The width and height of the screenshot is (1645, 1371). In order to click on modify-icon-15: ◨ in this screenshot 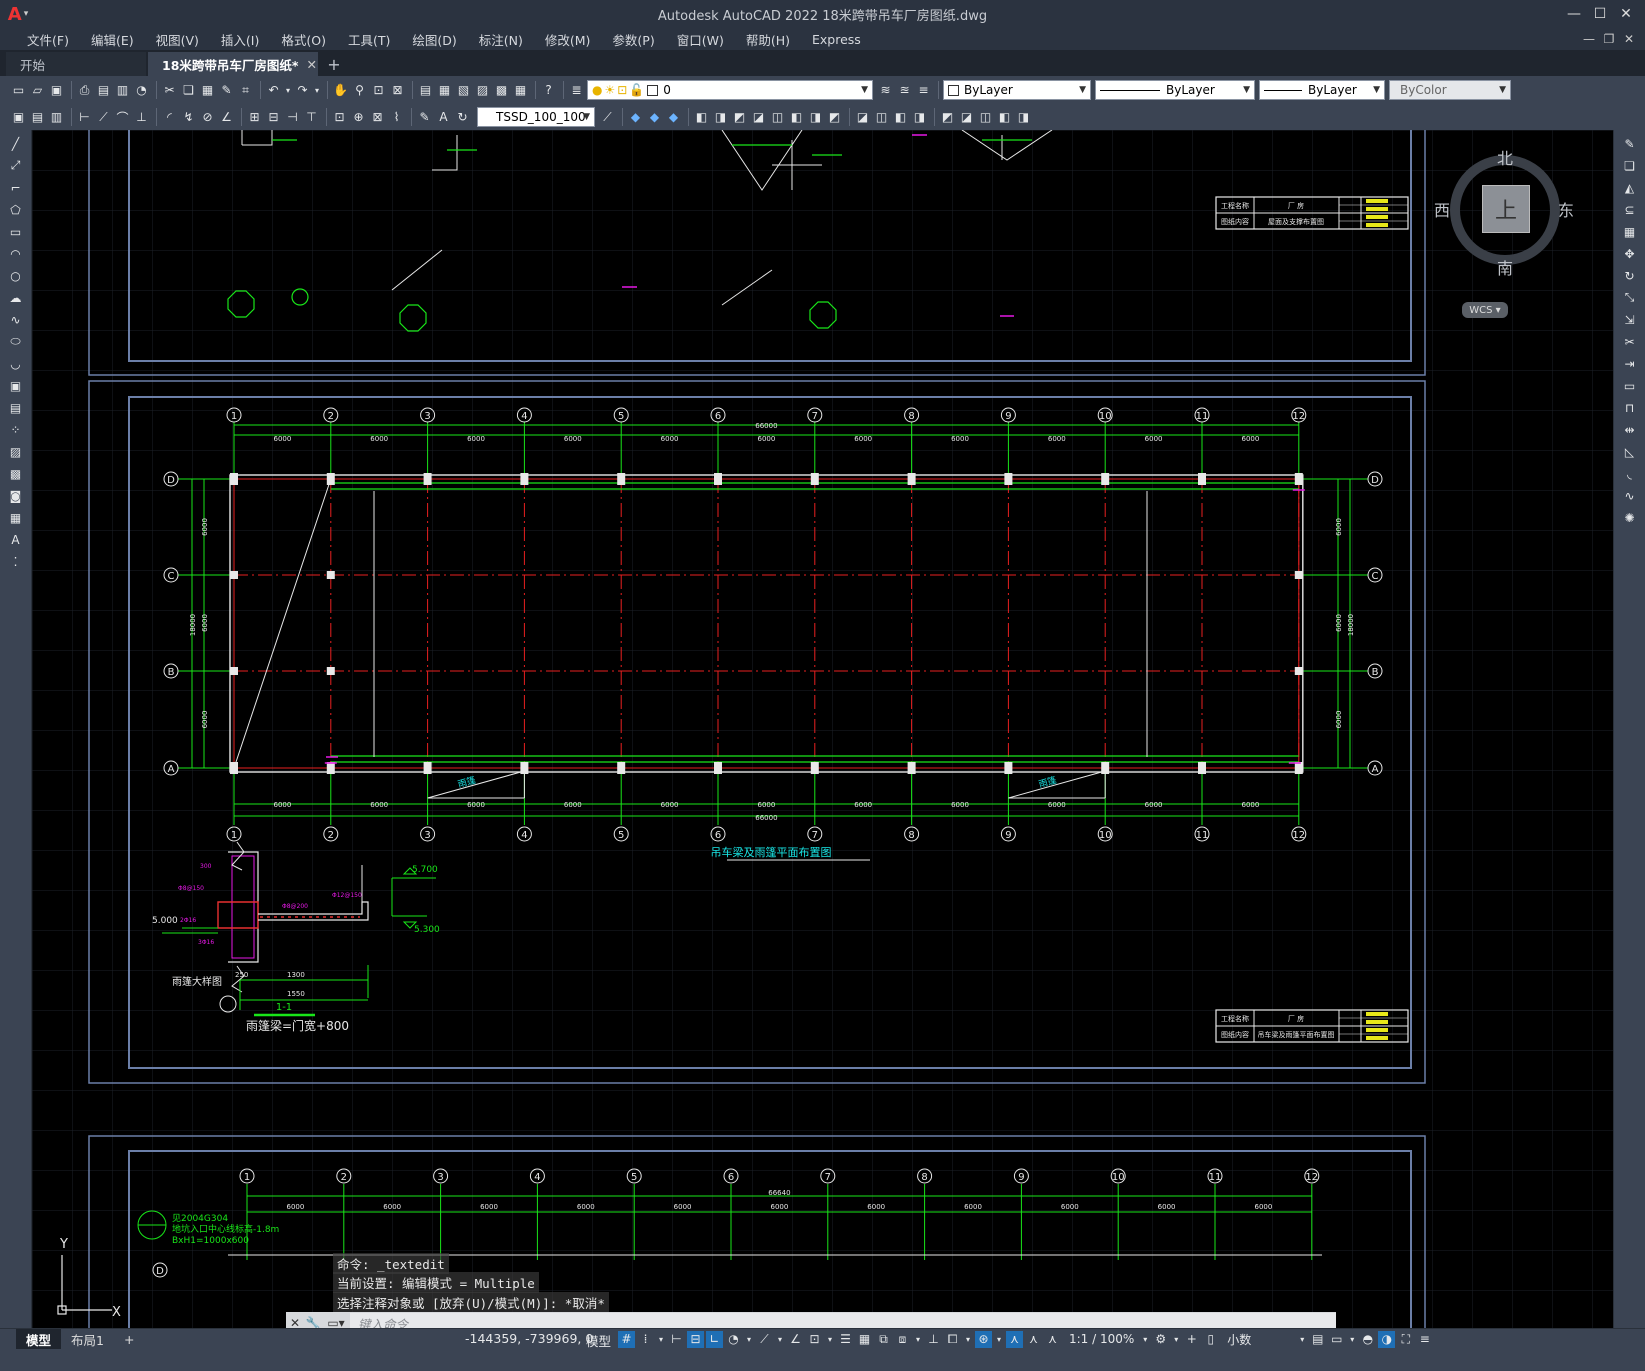, I will do `click(919, 117)`.